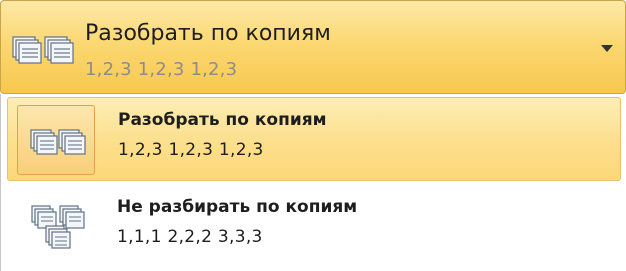  What do you see at coordinates (607, 48) in the screenshot?
I see `chevron-down-icon` at bounding box center [607, 48].